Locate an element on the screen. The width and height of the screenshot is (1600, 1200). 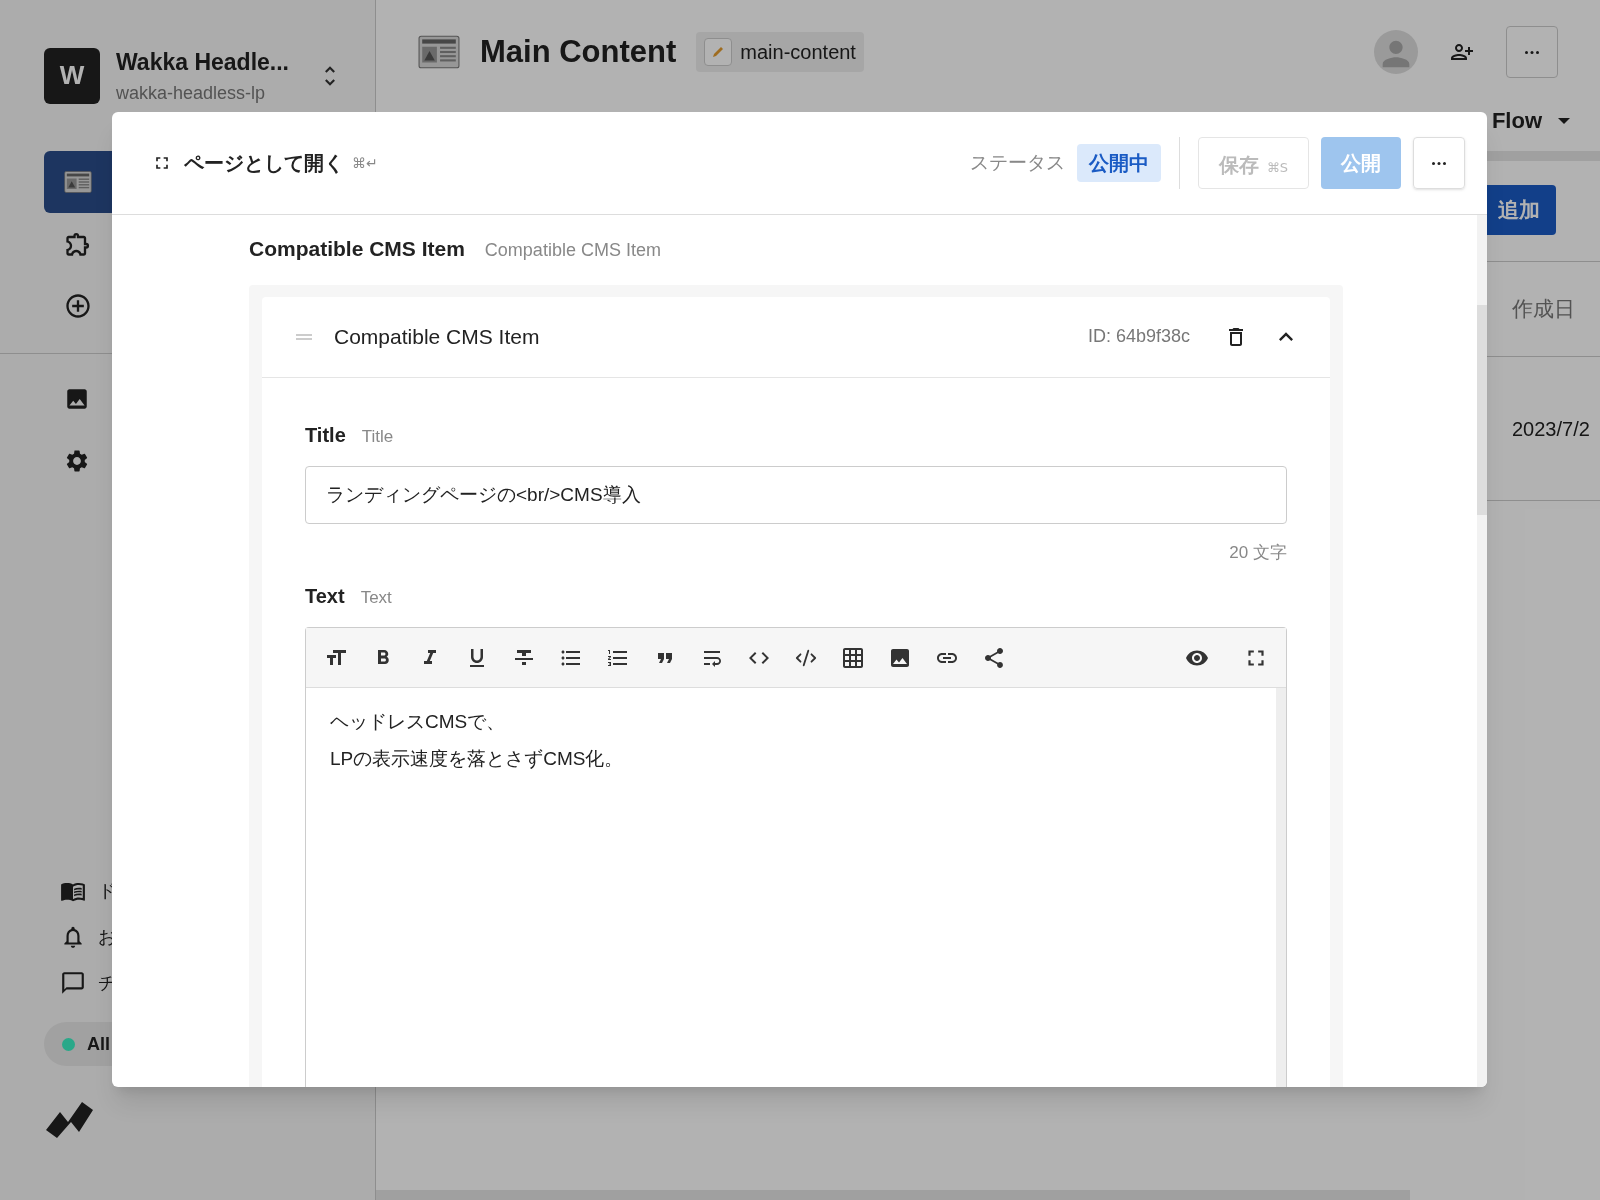
item-id: ID: 64b9f38c is located at coordinates (1138, 336).